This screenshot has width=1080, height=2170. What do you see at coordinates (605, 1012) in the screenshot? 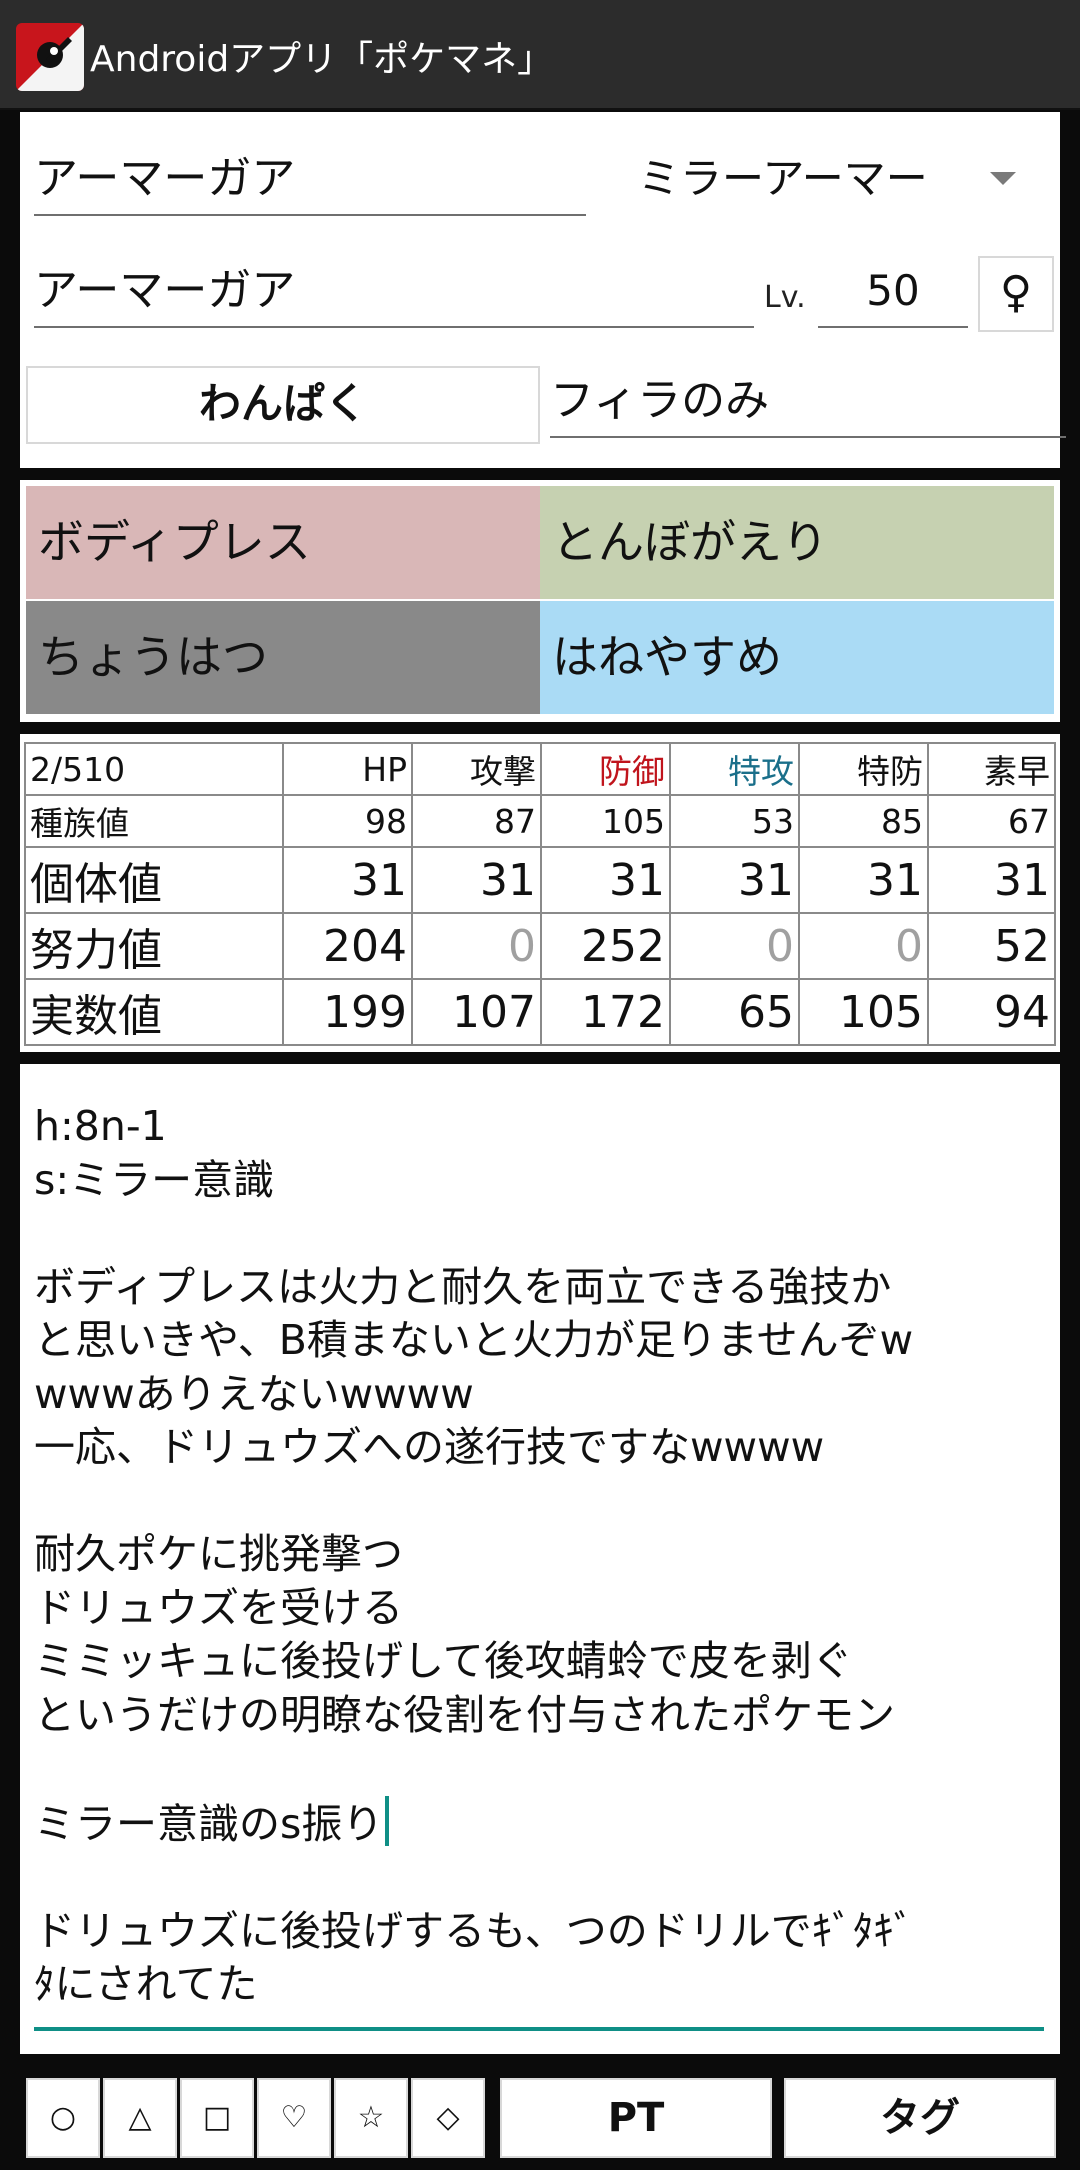
I see `actual-stat-cell: 172` at bounding box center [605, 1012].